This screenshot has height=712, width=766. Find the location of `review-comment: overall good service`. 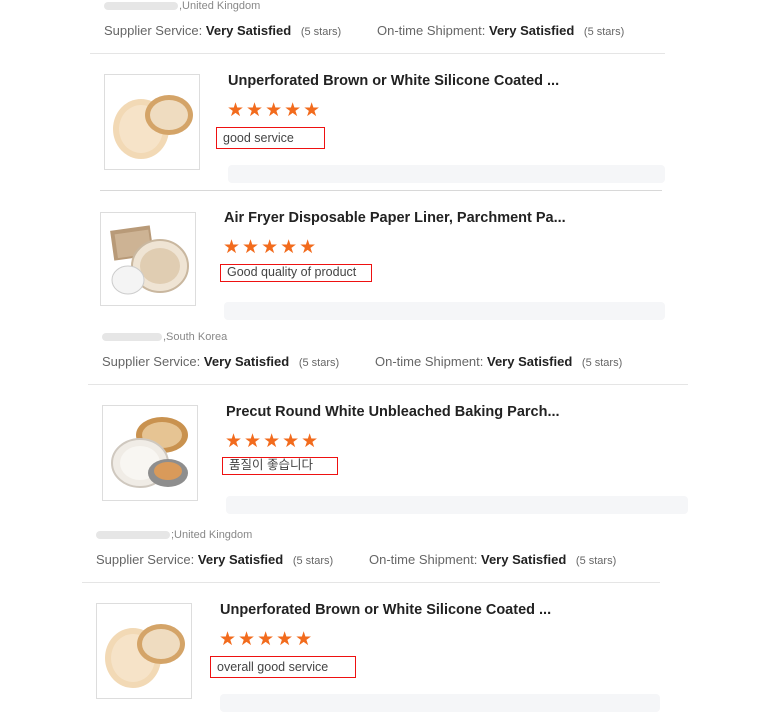

review-comment: overall good service is located at coordinates (283, 667).